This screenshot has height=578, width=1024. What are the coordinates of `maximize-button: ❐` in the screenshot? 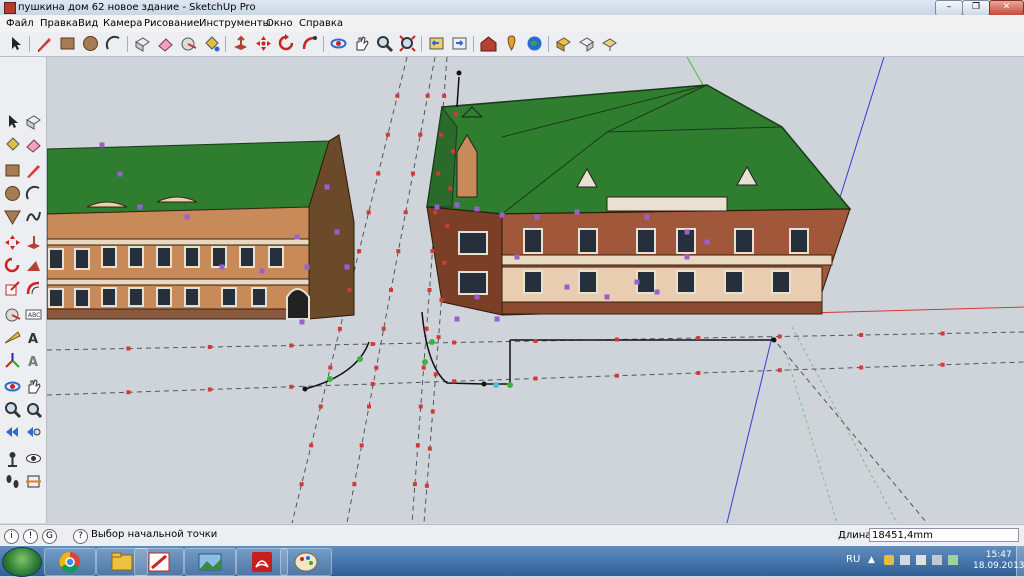 It's located at (976, 8).